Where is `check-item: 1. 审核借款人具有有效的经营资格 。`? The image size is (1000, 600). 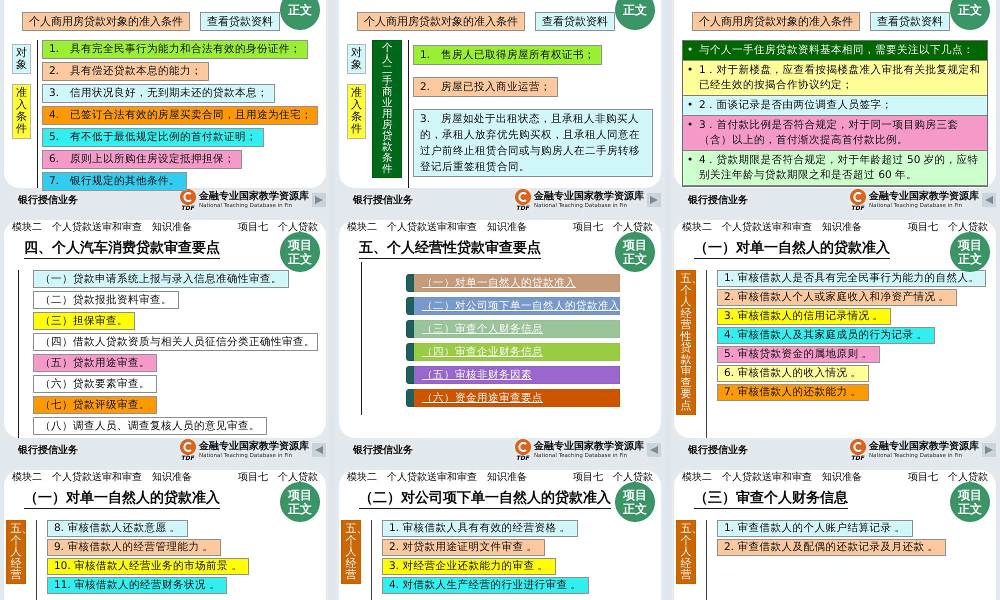 check-item: 1. 审核借款人具有有效的经营资格 。 is located at coordinates (480, 528).